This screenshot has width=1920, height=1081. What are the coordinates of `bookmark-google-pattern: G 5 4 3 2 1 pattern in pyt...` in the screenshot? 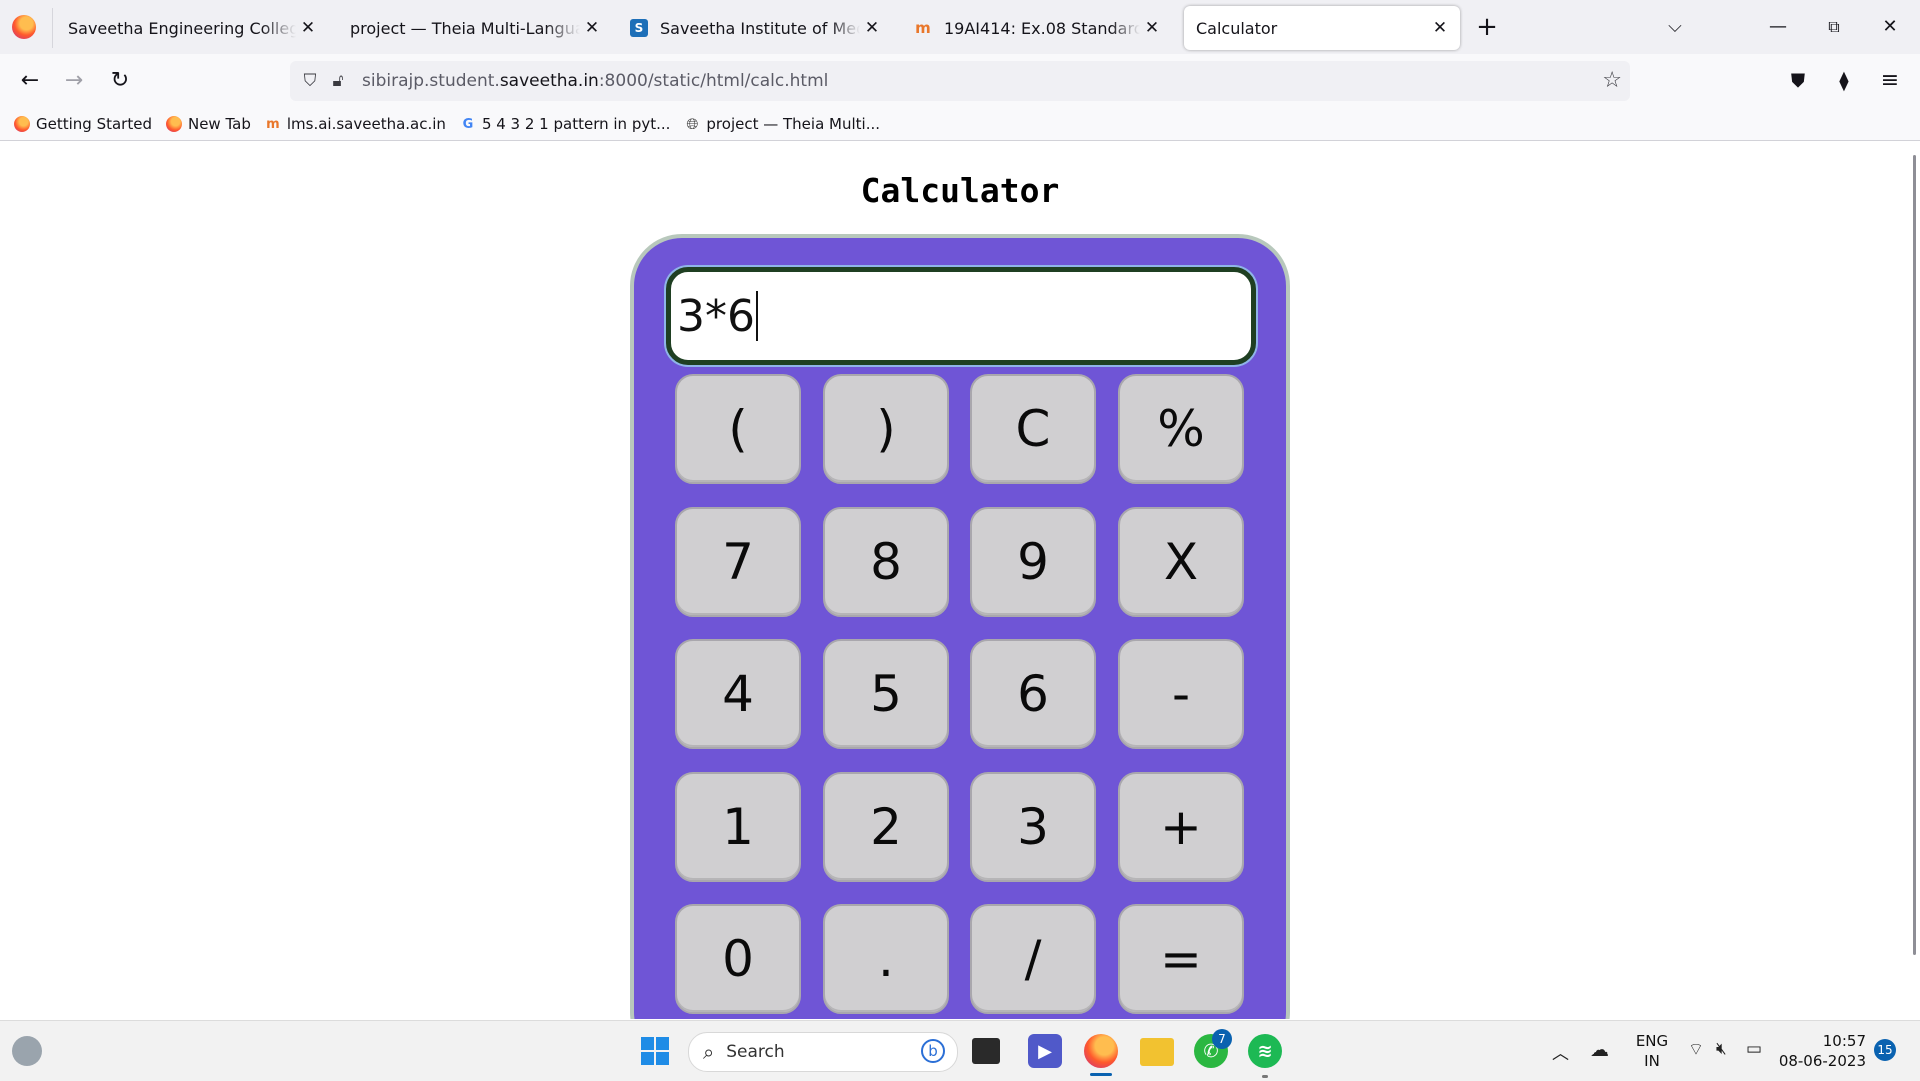 It's located at (565, 124).